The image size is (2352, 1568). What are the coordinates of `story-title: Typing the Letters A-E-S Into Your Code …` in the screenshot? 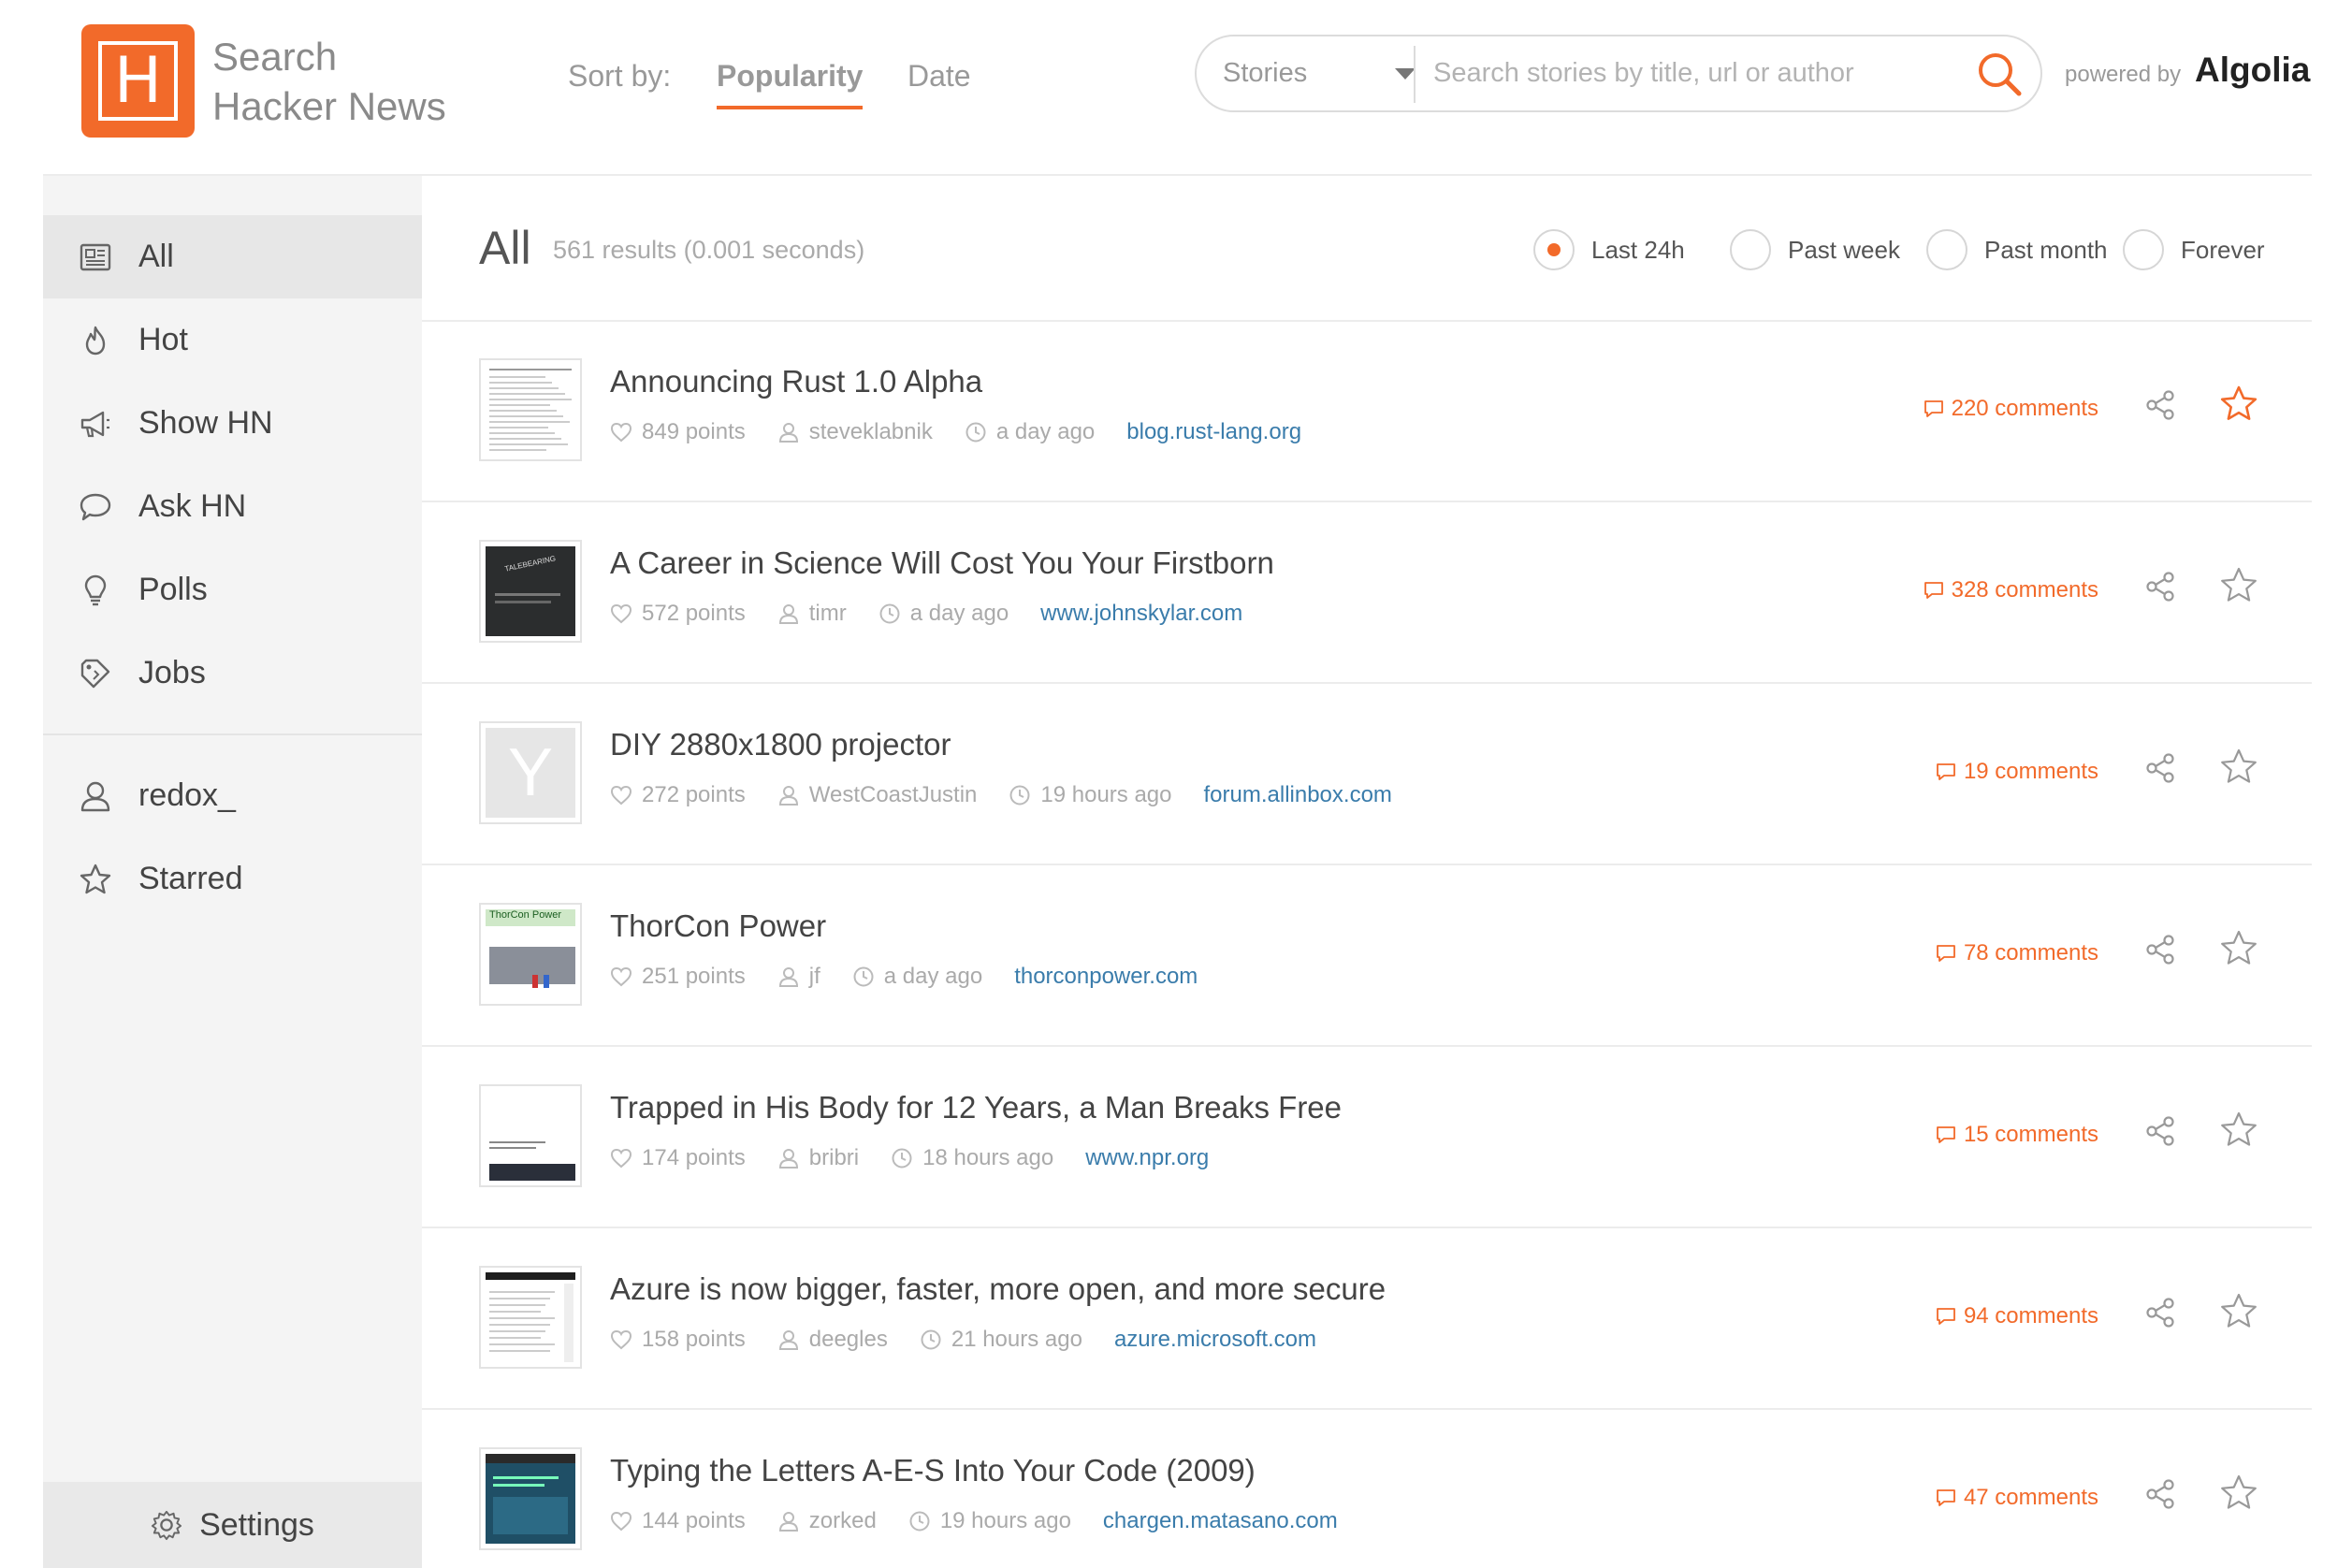 It's located at (933, 1471).